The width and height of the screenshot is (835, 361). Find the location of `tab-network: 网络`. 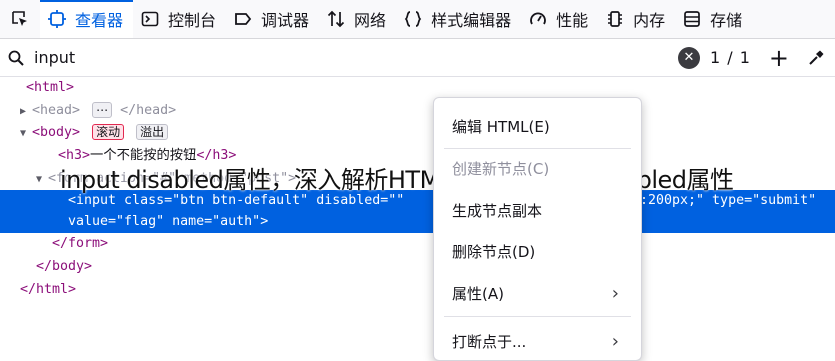

tab-network: 网络 is located at coordinates (357, 19).